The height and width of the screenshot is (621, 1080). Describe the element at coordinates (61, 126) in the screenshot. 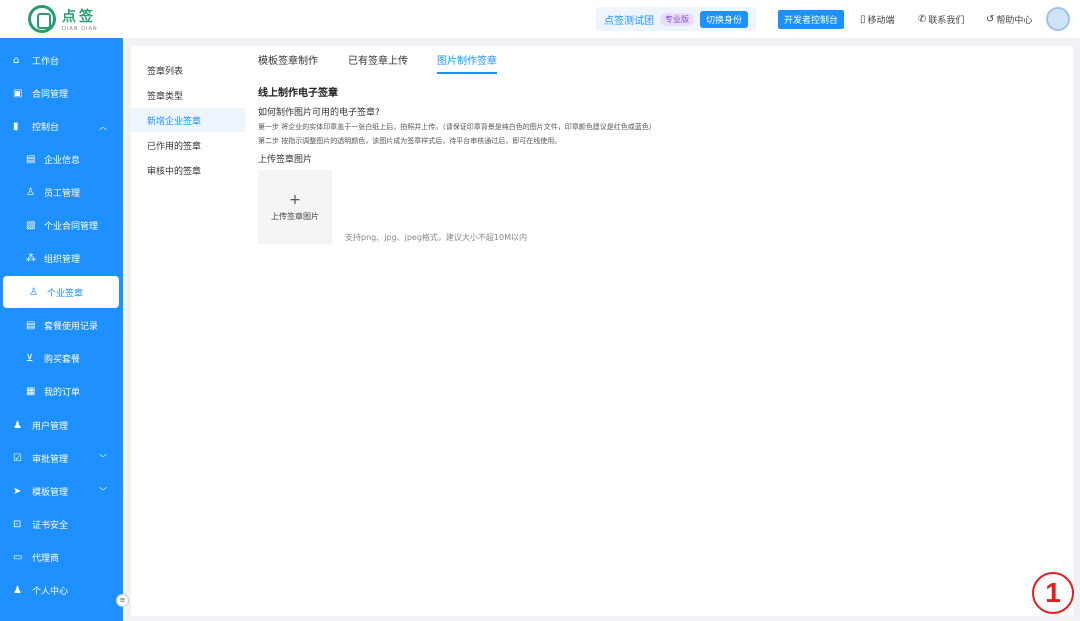

I see `sidebar-item-console: ▮ 控制台 ︿` at that location.